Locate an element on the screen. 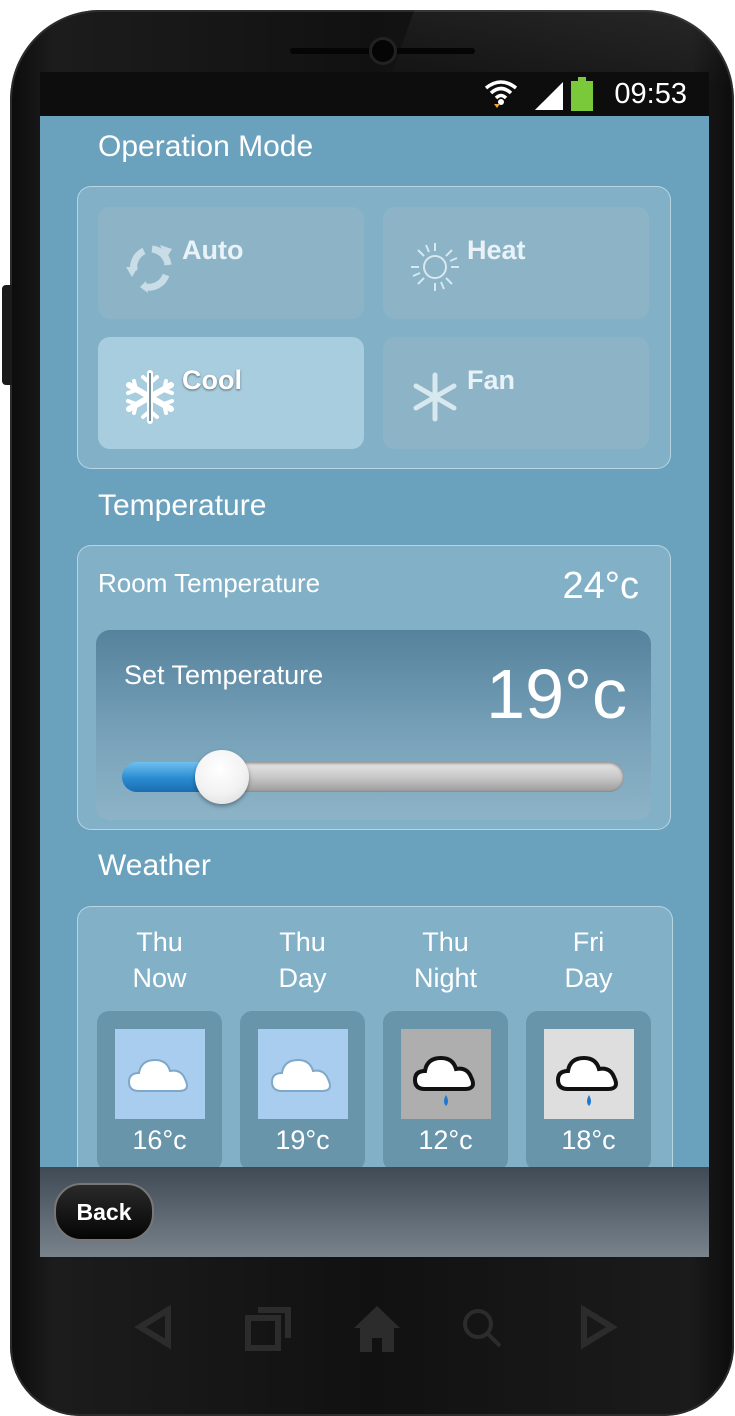  room-temperature-value: 24°c is located at coordinates (600, 586).